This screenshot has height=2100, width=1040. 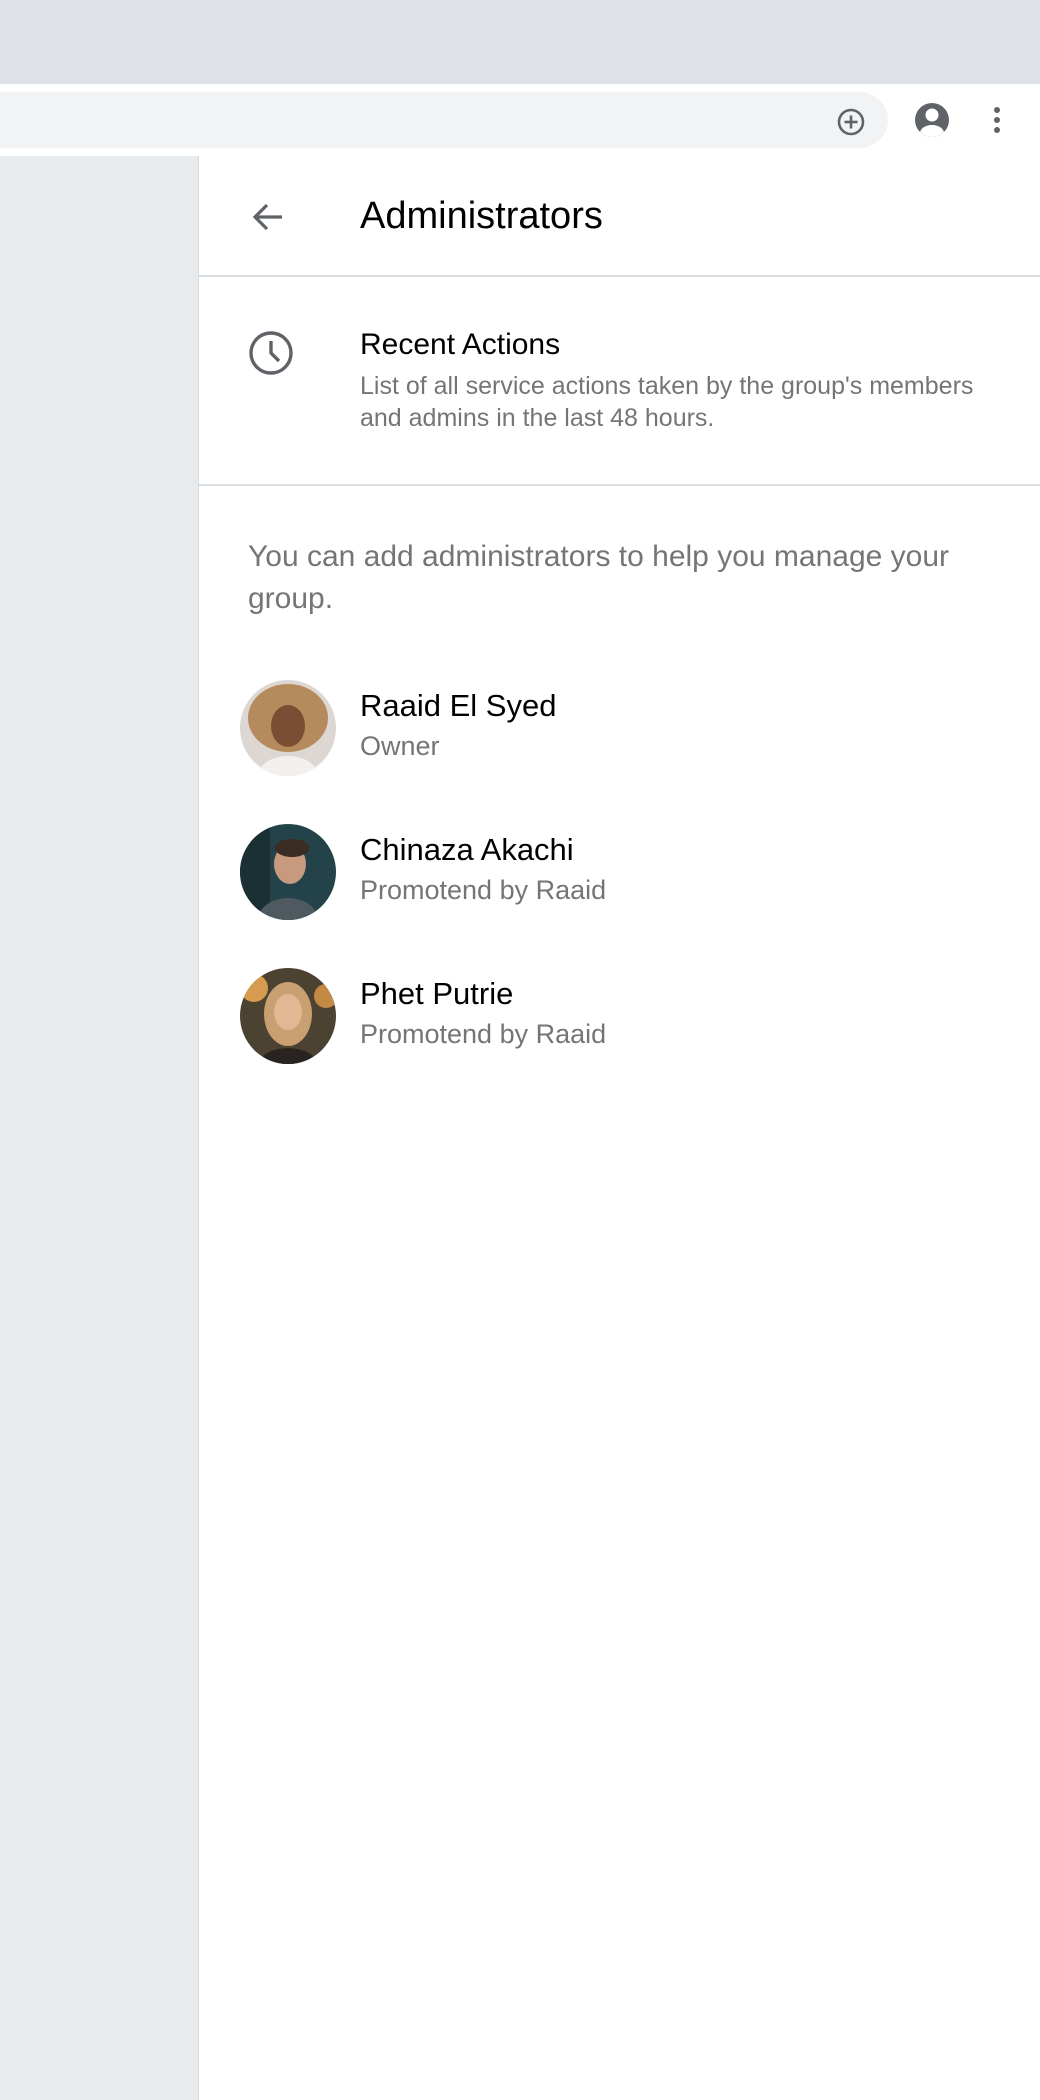 What do you see at coordinates (400, 746) in the screenshot?
I see `admin-role: Owner` at bounding box center [400, 746].